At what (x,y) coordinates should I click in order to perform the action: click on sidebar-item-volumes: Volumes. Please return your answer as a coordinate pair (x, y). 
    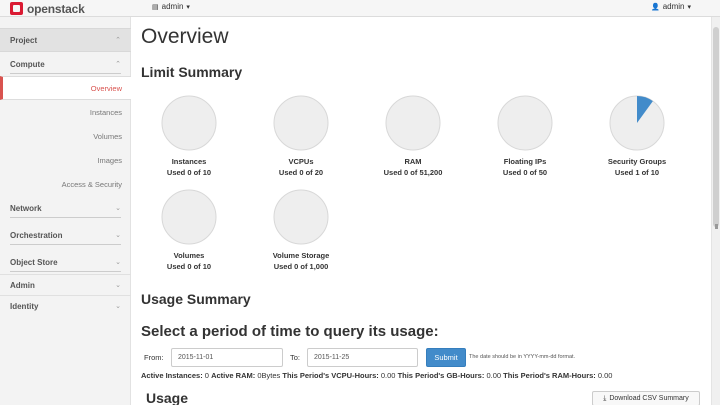
    Looking at the image, I should click on (65, 136).